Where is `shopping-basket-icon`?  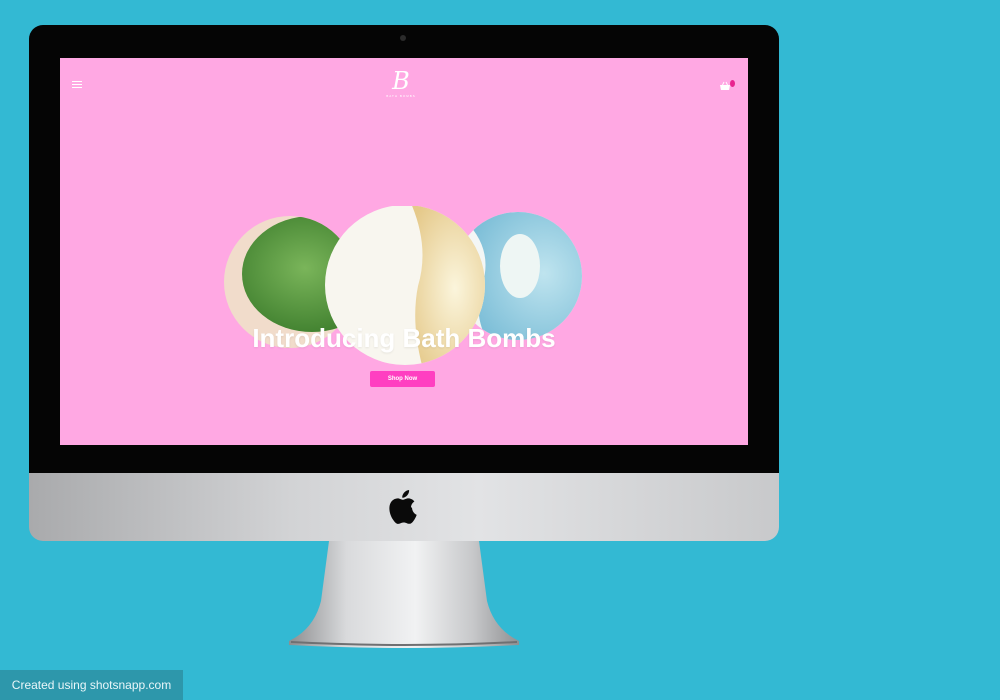
shopping-basket-icon is located at coordinates (727, 85).